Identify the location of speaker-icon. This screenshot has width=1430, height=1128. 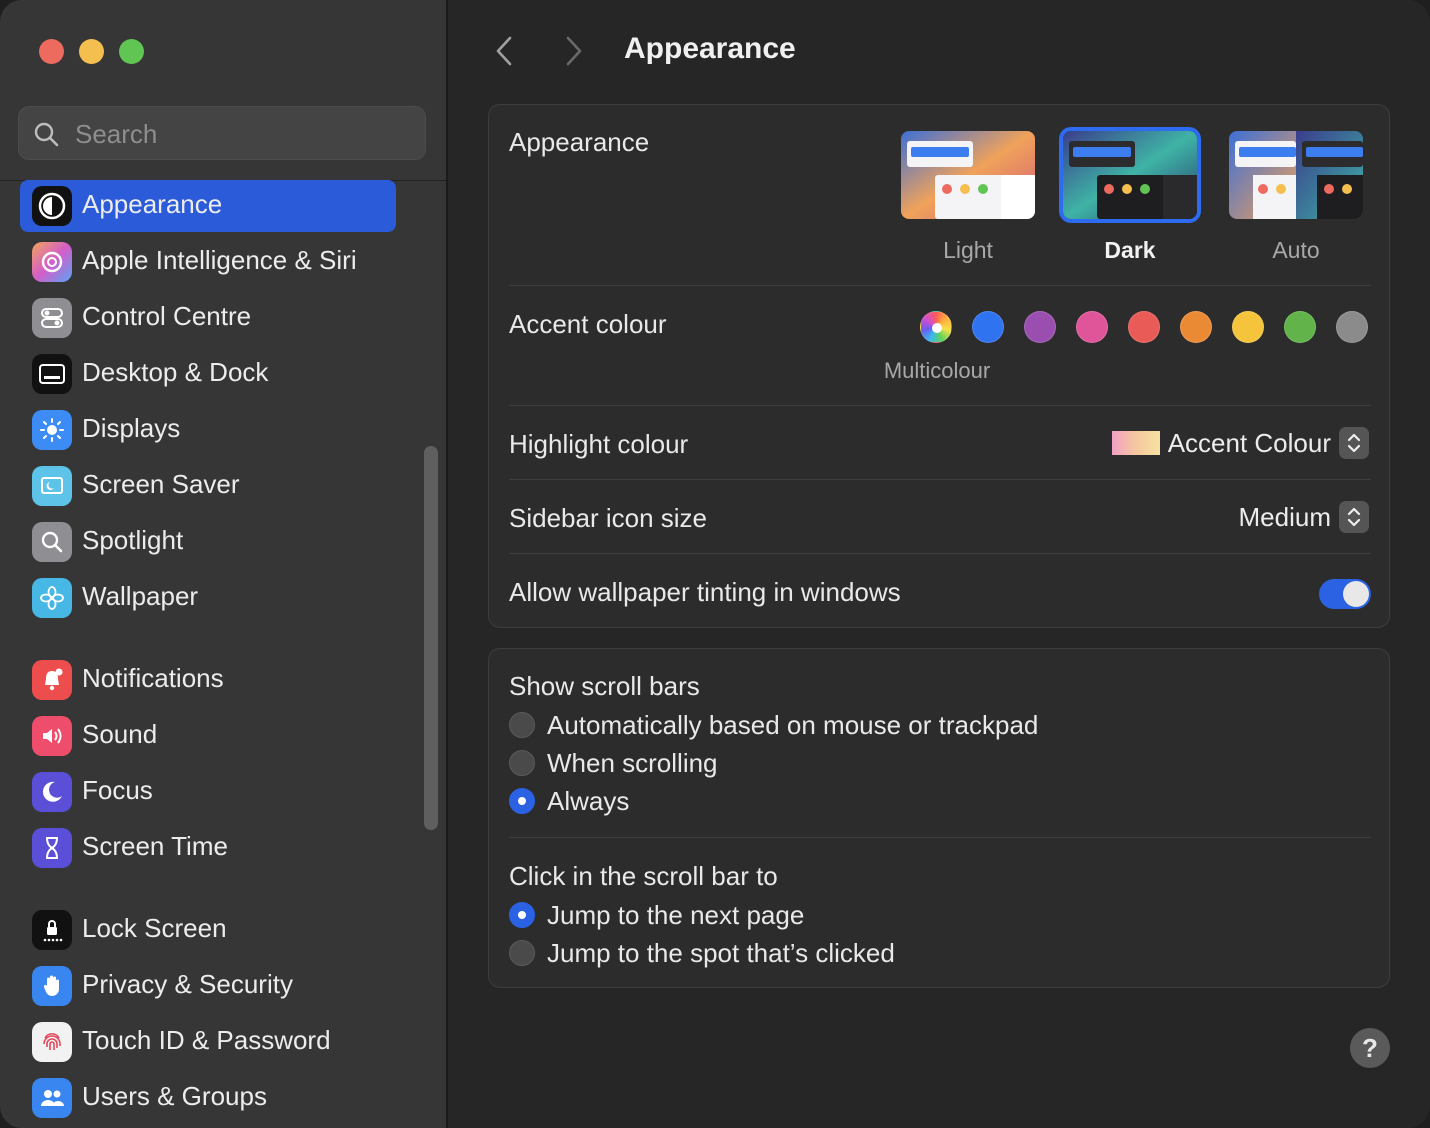
(52, 736).